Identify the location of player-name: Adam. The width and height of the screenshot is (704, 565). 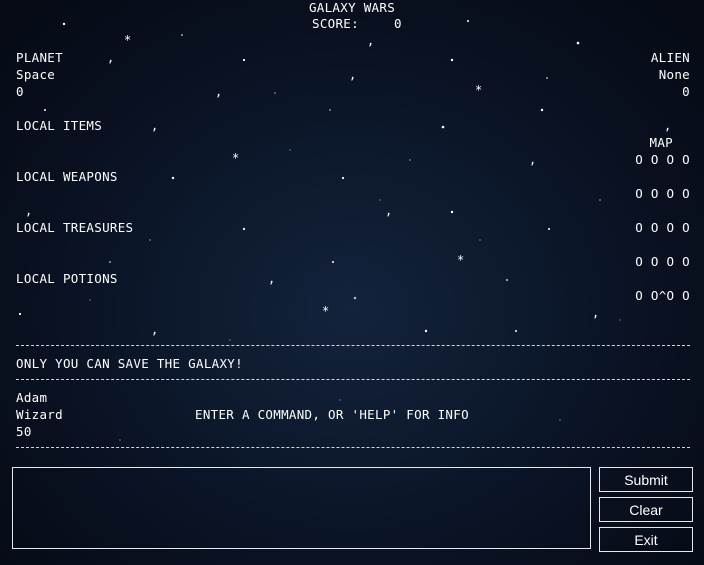
(32, 397).